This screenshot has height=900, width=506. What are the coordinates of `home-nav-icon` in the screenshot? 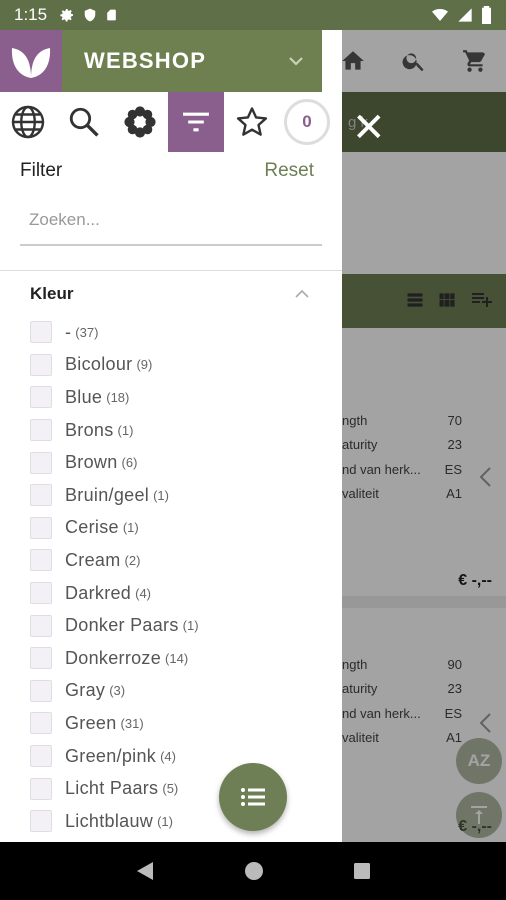 It's located at (254, 871).